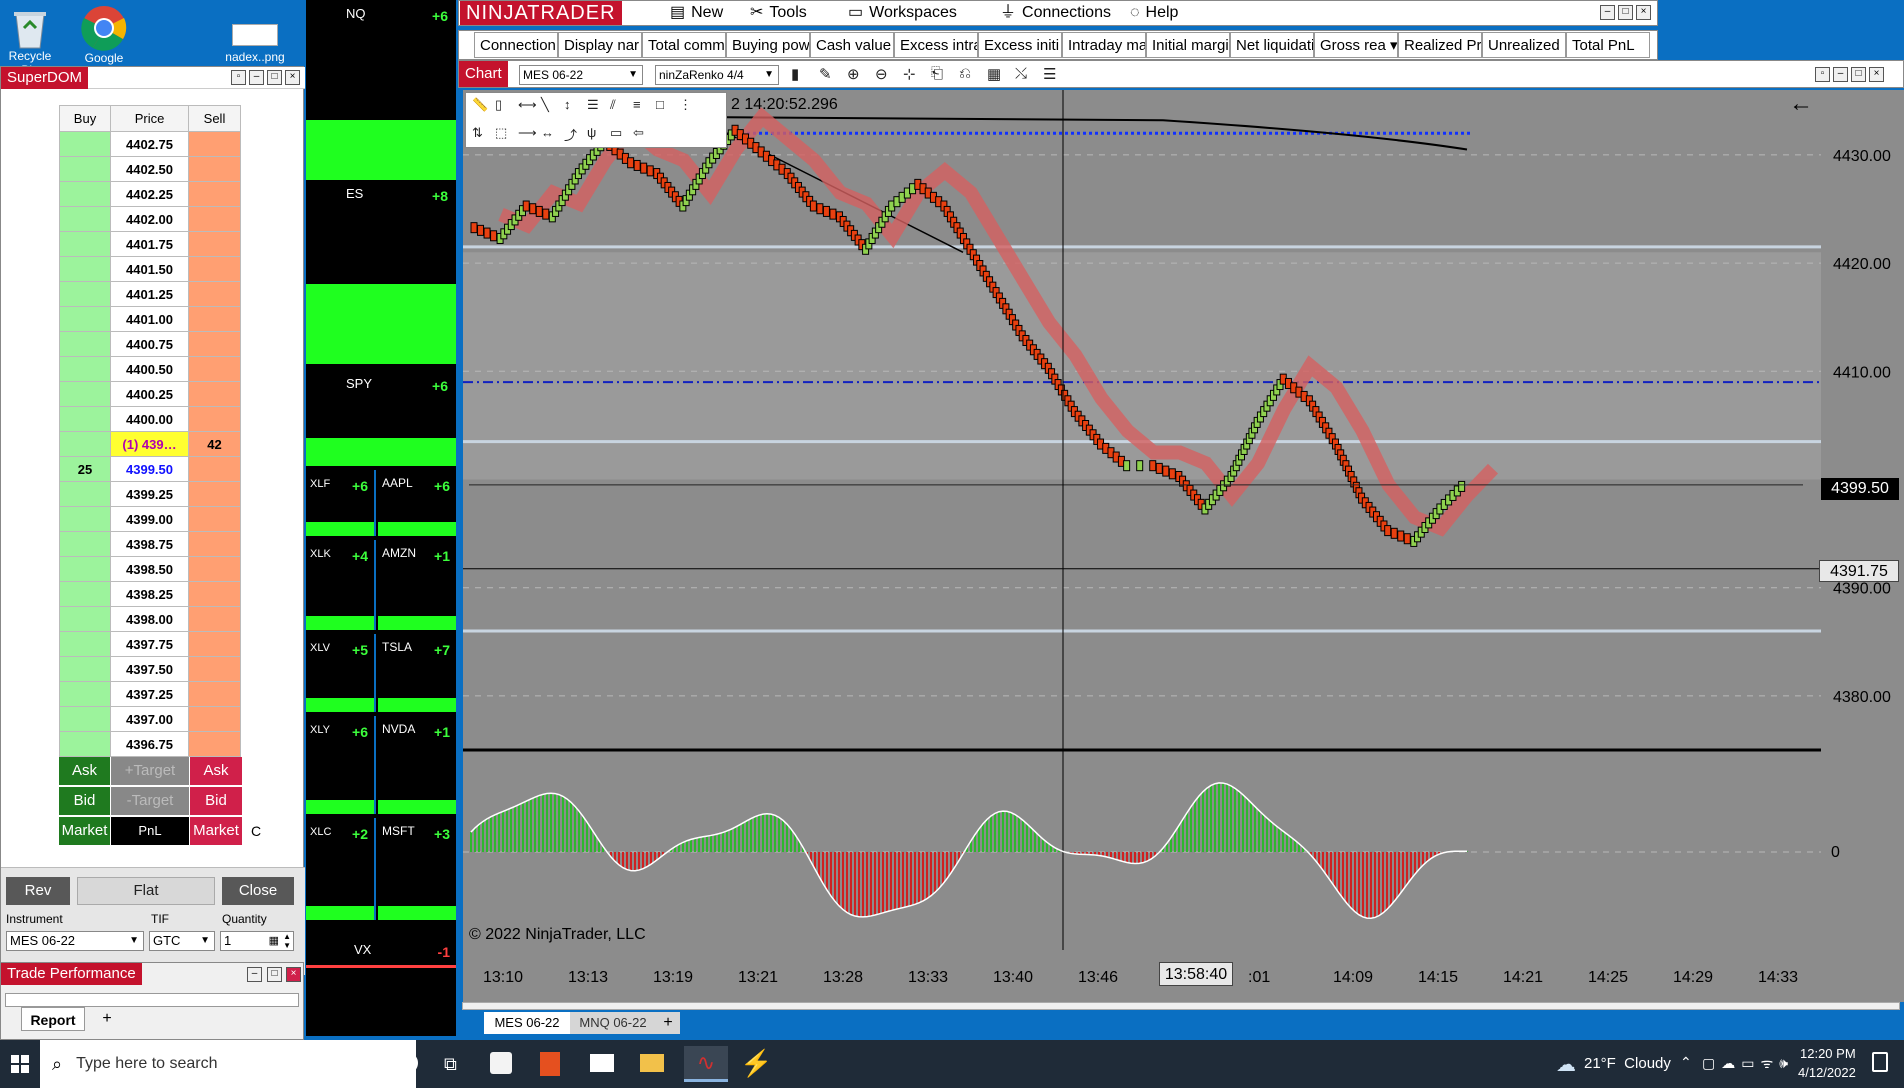 The height and width of the screenshot is (1088, 1904). Describe the element at coordinates (149, 494) in the screenshot. I see `dom-price-cell: 4399.25` at that location.